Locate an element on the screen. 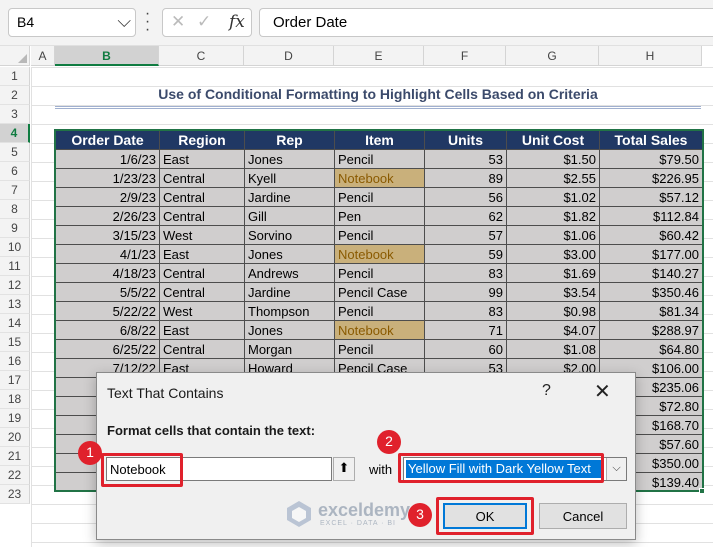  collapse-dialog-icon: ⬆ is located at coordinates (344, 469).